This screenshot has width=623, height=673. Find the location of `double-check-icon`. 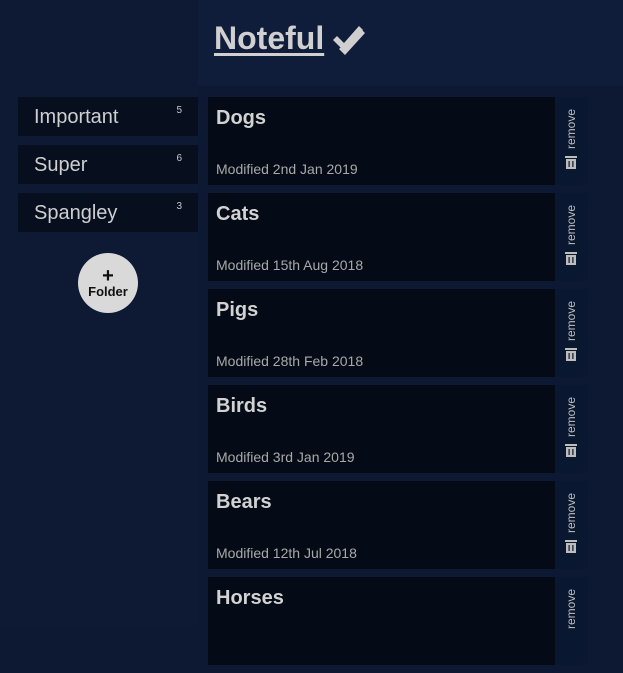

double-check-icon is located at coordinates (349, 40).